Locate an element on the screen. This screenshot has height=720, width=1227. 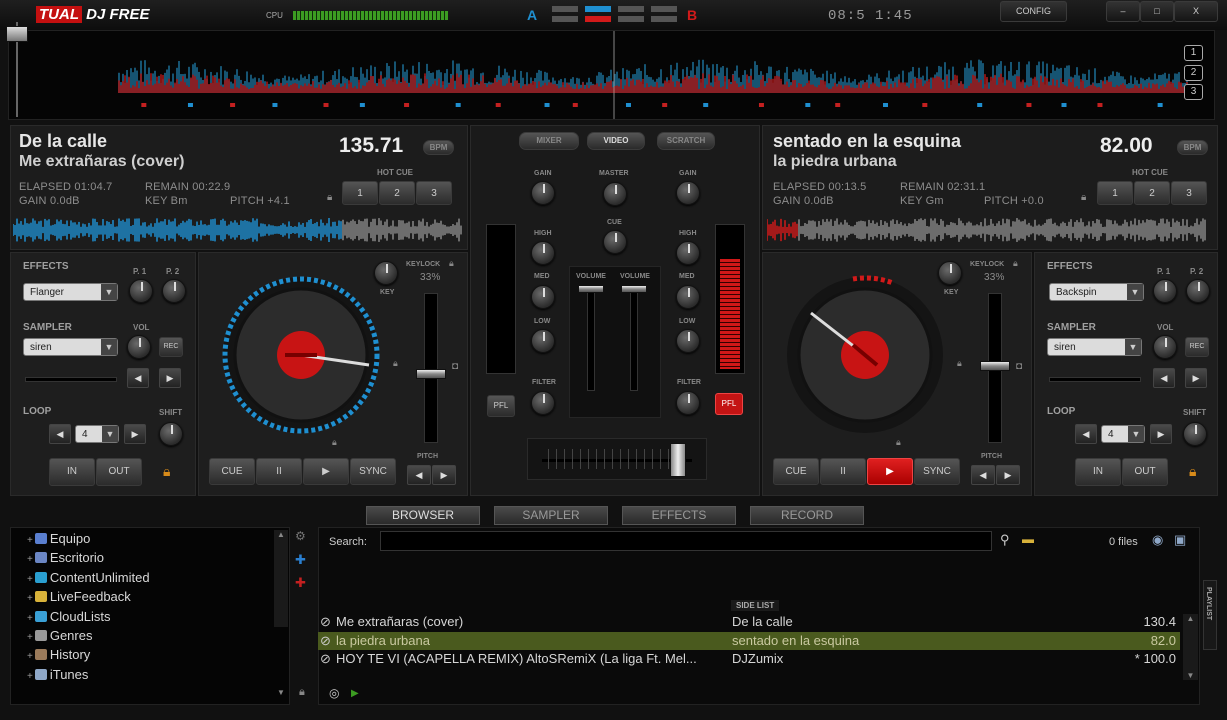
deck-left-effect-select: Flanger is located at coordinates (70, 292).